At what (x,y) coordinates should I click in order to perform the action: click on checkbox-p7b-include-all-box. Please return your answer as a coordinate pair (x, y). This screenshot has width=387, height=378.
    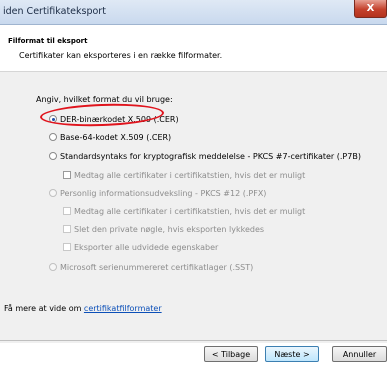
    Looking at the image, I should click on (67, 175).